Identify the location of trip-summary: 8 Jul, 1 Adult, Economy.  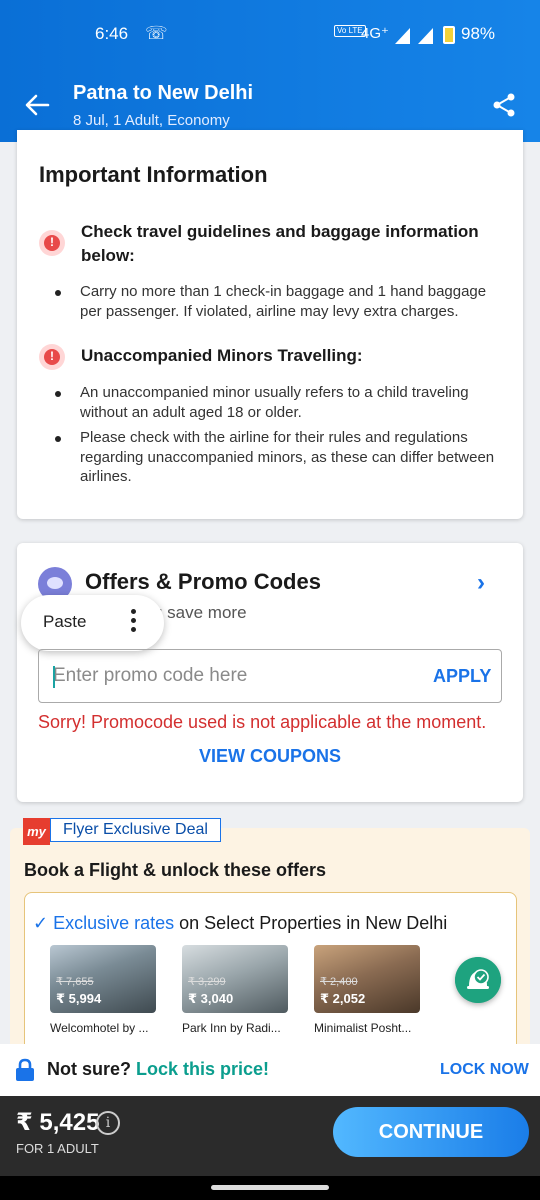
(151, 120).